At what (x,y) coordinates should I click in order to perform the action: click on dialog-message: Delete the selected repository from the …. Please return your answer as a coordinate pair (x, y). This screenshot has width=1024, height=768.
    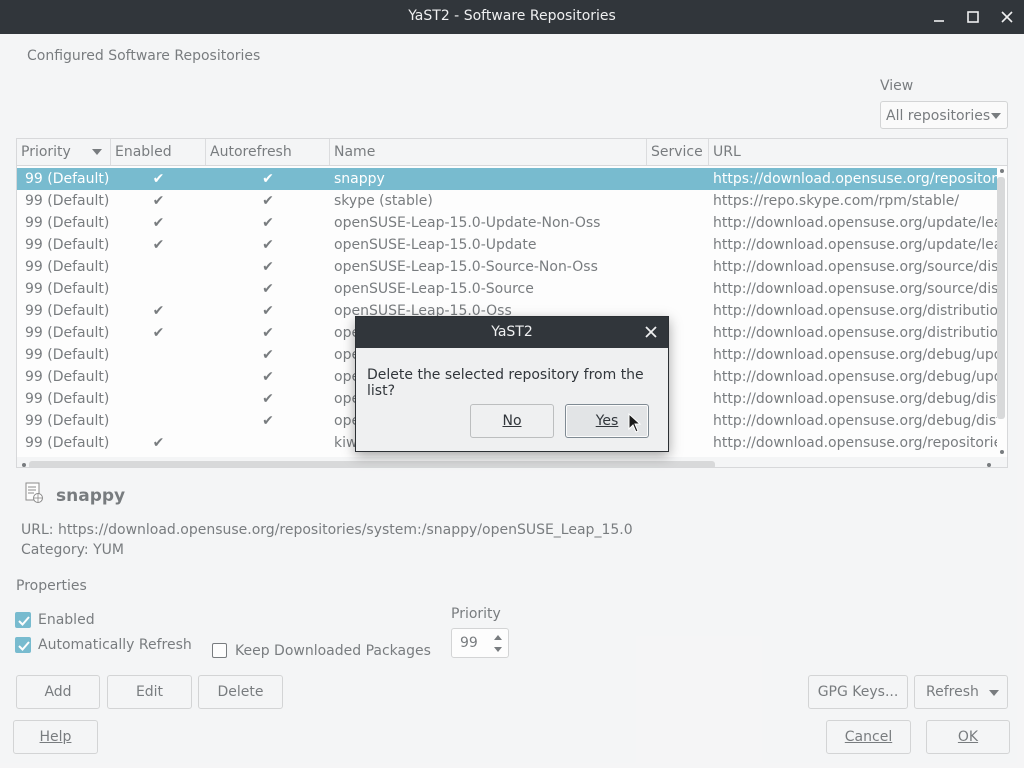
    Looking at the image, I should click on (505, 383).